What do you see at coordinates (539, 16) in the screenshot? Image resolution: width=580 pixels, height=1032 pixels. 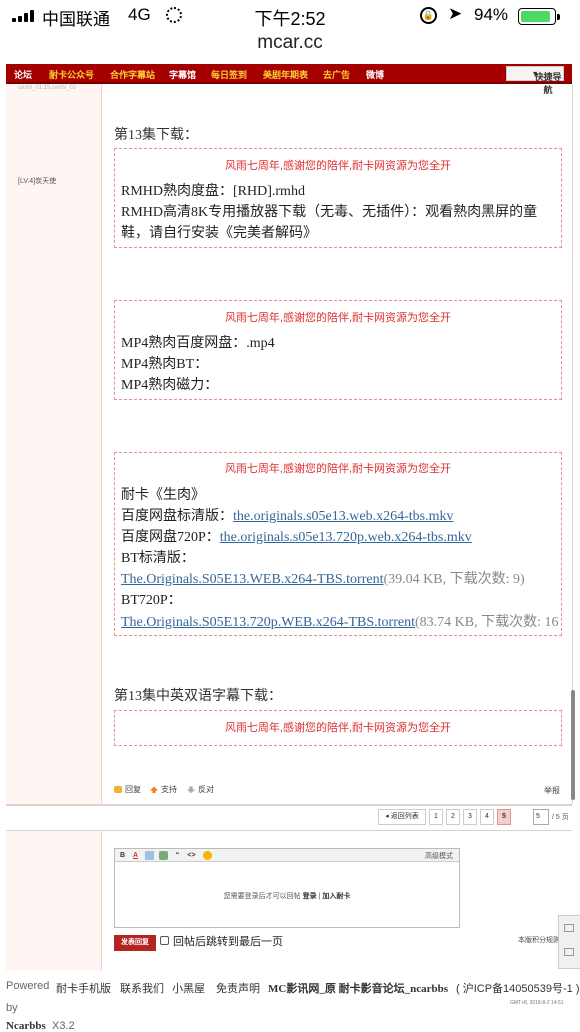 I see `battery-icon` at bounding box center [539, 16].